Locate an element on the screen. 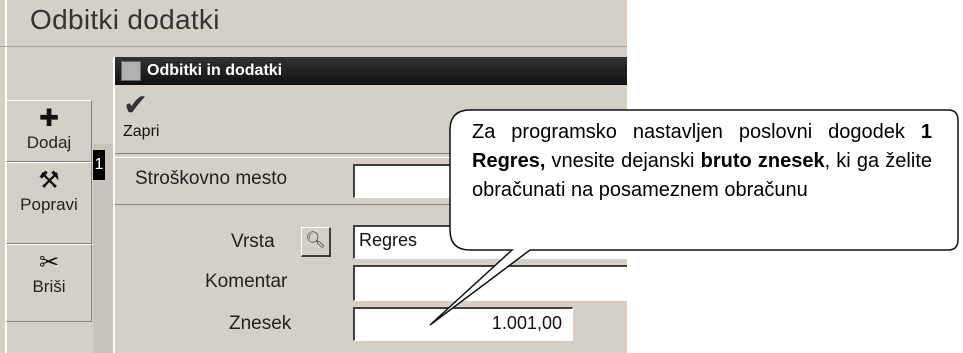 This screenshot has width=963, height=353. edit-button-label: Popravi is located at coordinates (49, 204).